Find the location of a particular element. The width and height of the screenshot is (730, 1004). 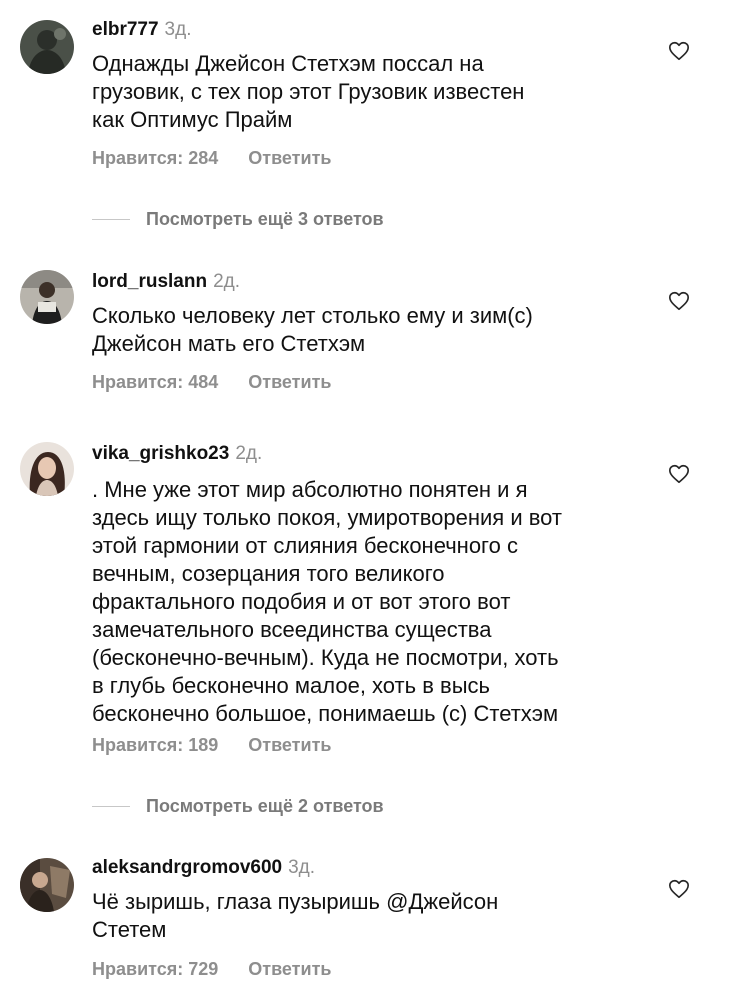

comment-meta: Нравится: 484 Ответить is located at coordinates (211, 382).